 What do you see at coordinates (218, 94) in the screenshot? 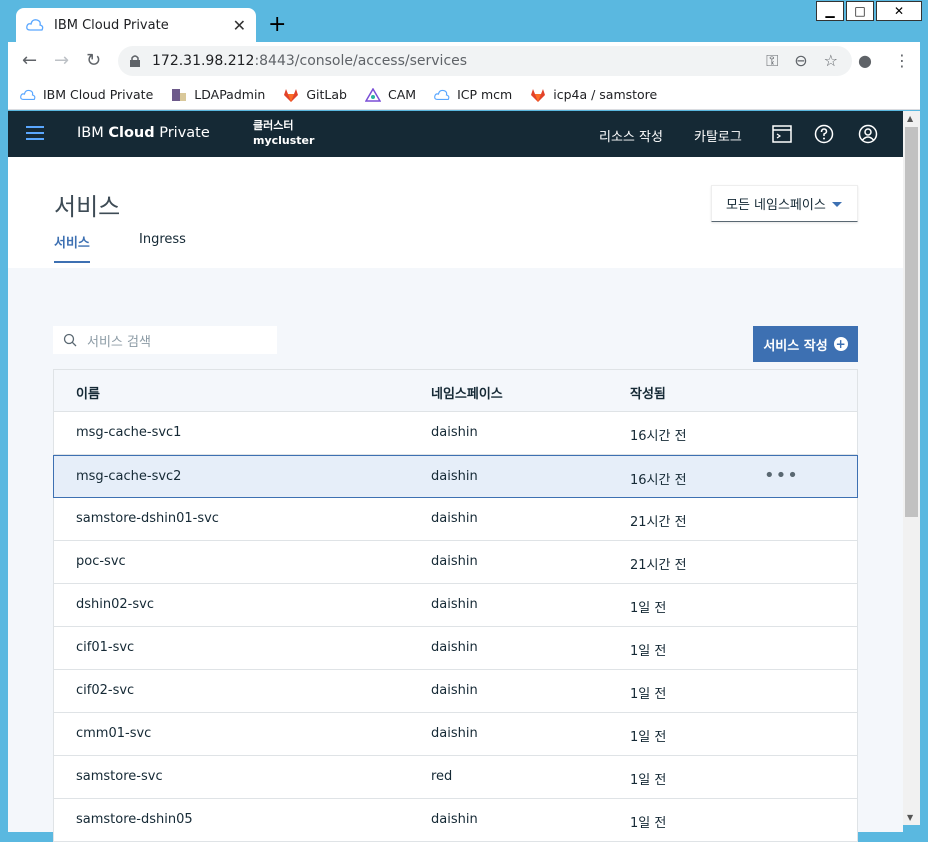
I see `bookmark-item: LDAPadmin` at bounding box center [218, 94].